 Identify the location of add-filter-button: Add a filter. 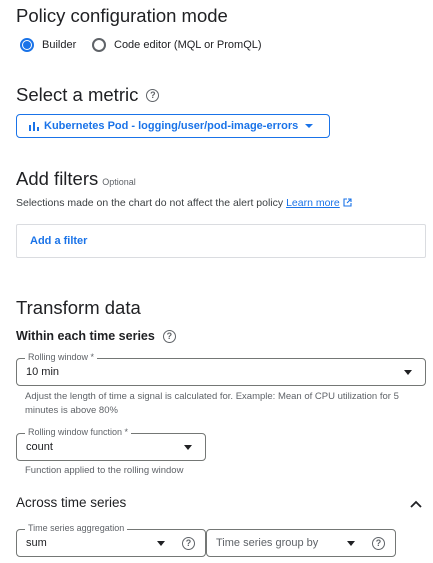
(58, 241).